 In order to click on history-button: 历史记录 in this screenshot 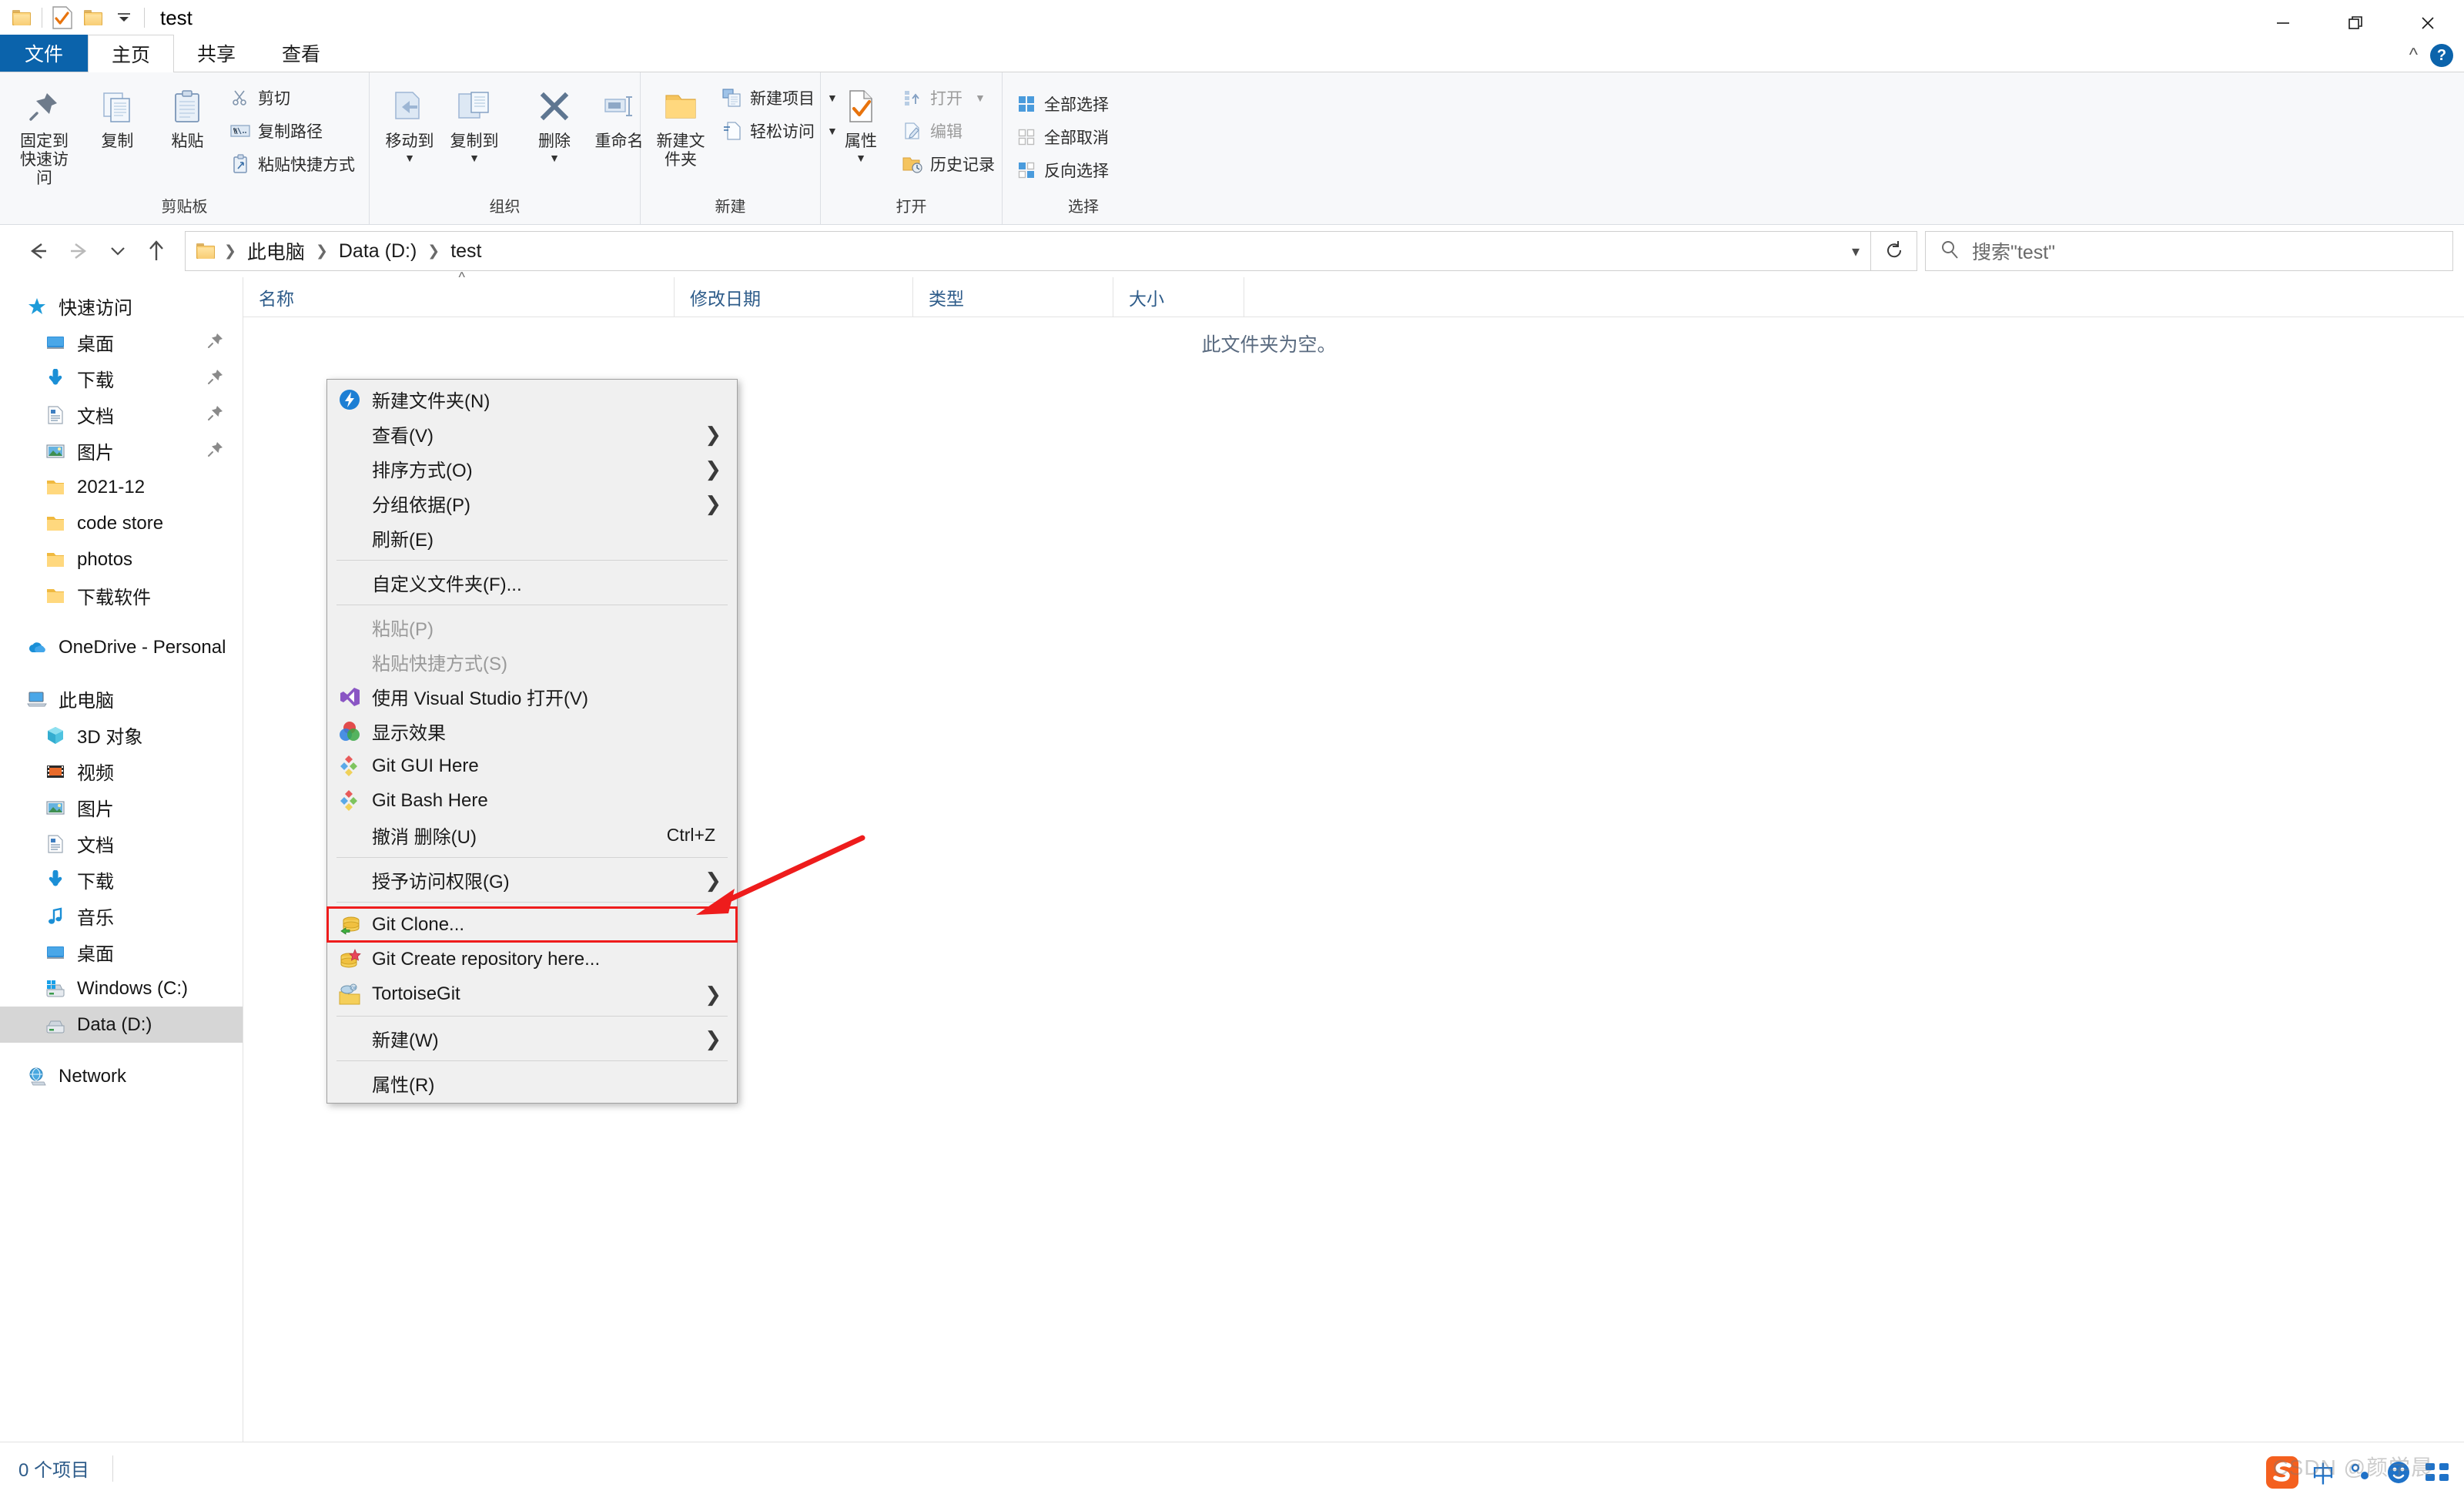, I will do `click(948, 164)`.